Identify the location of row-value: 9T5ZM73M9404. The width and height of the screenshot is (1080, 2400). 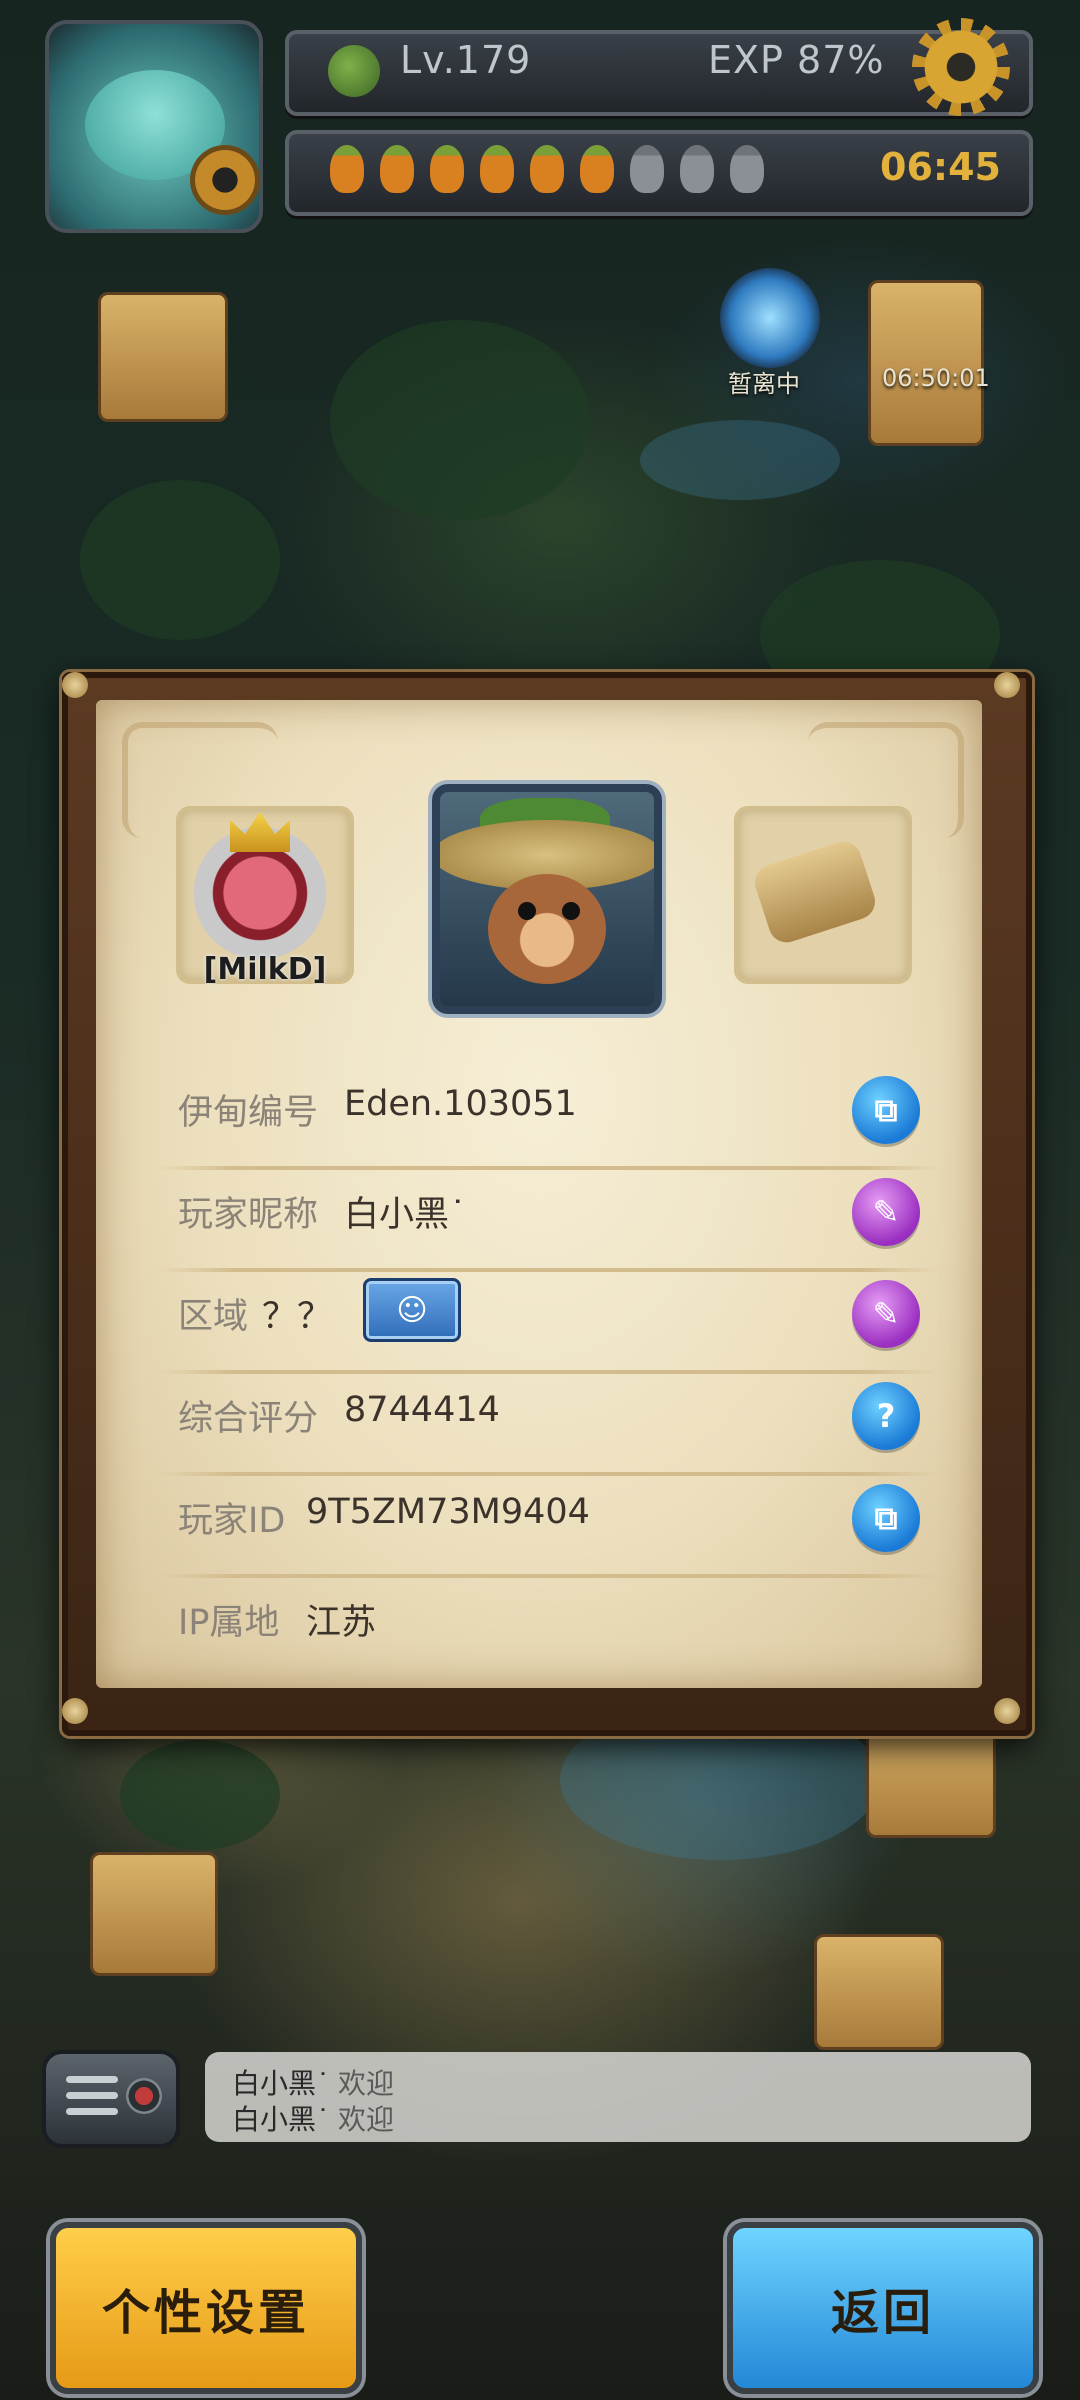
(448, 1512).